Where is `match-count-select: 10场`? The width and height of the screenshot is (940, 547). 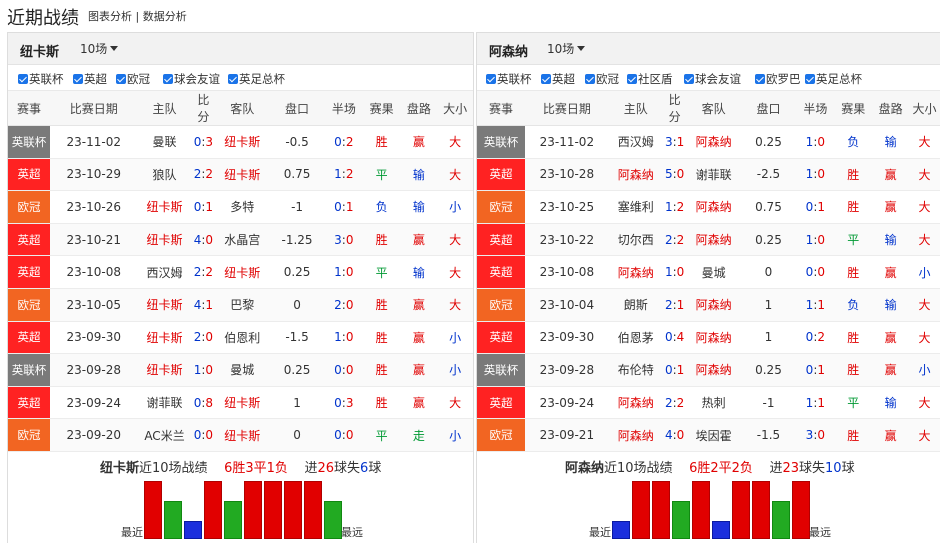 match-count-select: 10场 is located at coordinates (99, 48).